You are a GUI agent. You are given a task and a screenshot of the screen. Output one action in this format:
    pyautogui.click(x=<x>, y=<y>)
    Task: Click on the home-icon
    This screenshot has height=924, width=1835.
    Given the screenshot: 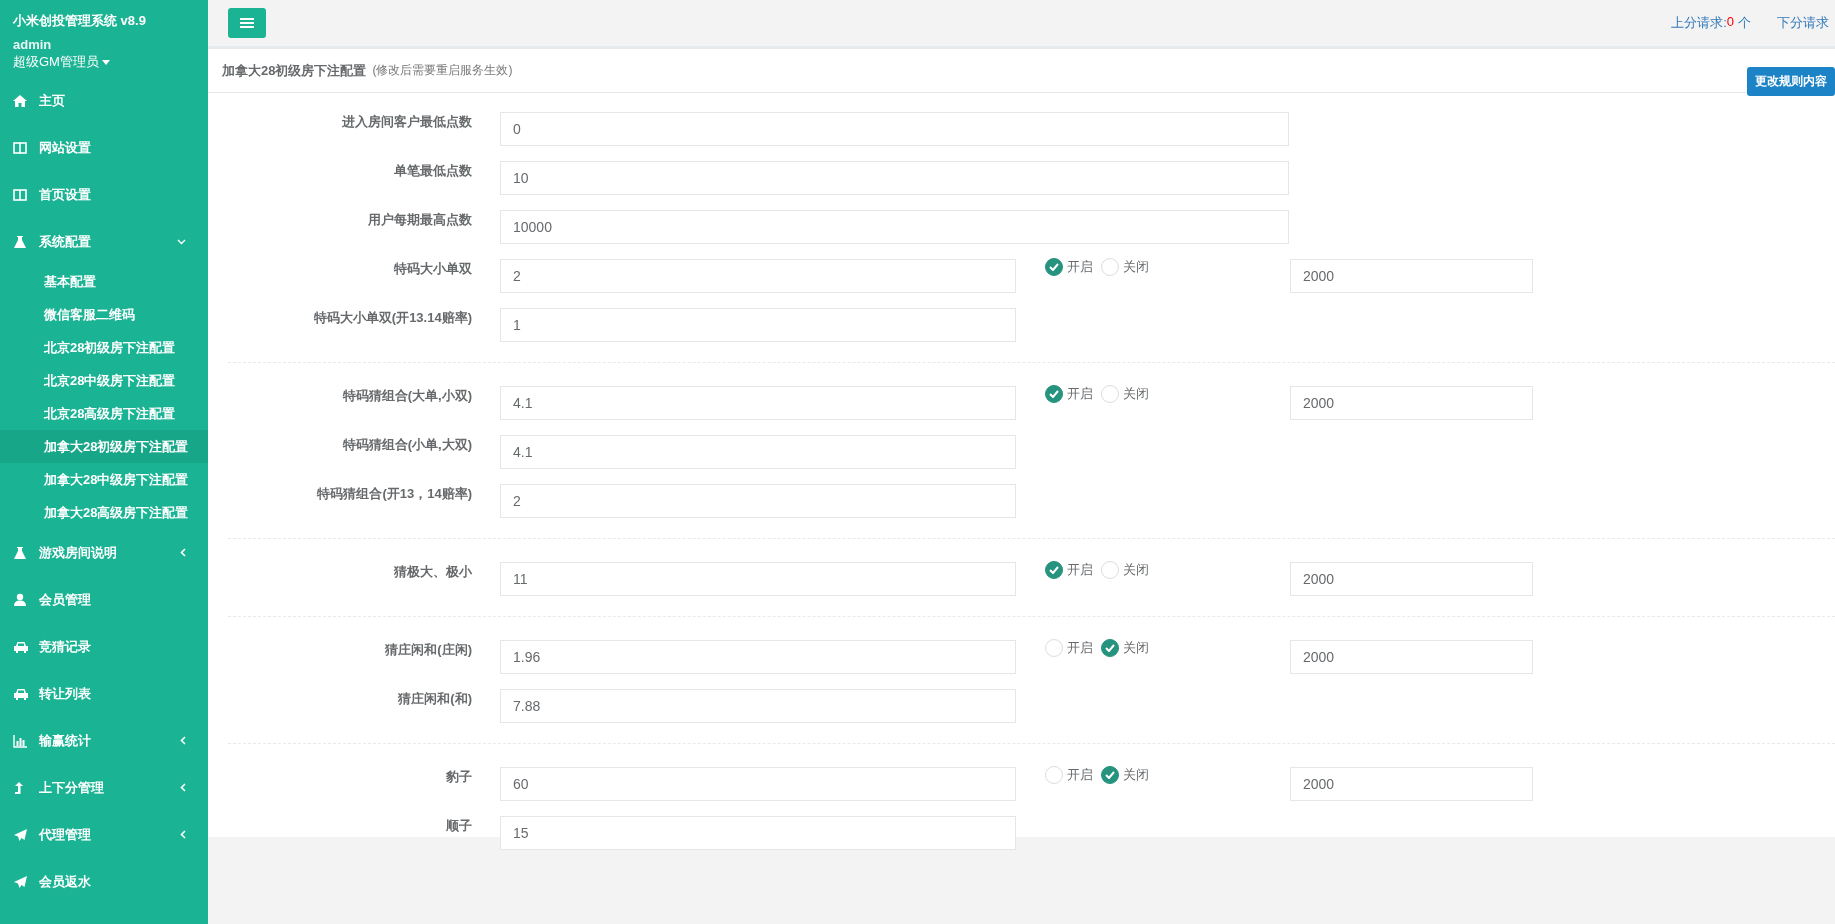 What is the action you would take?
    pyautogui.click(x=20, y=100)
    